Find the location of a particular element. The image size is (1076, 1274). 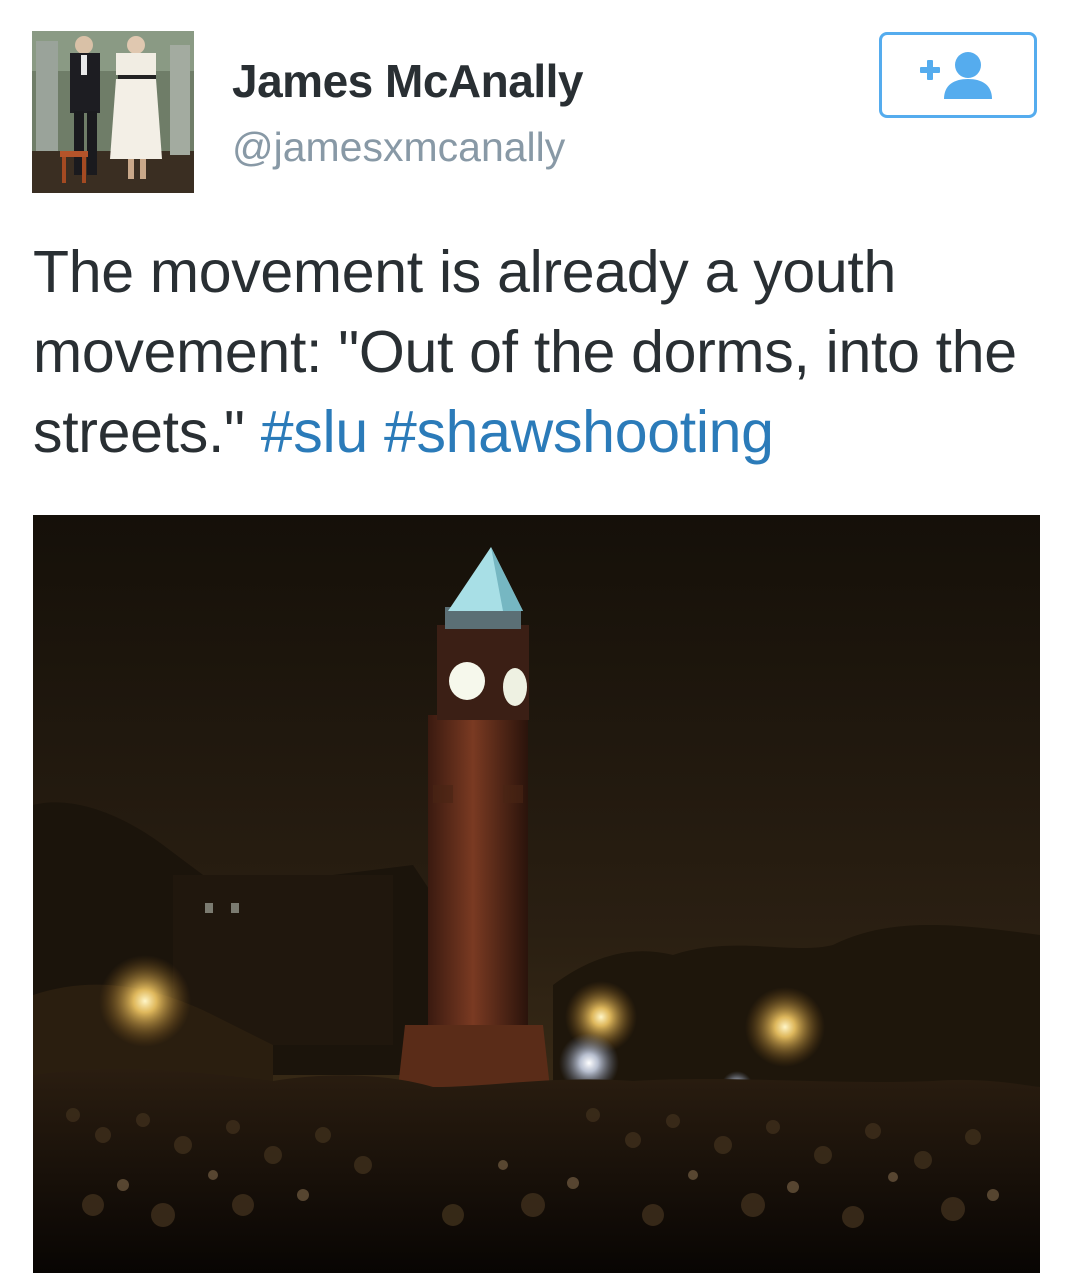

hashtag-slu: #slu is located at coordinates (314, 432).